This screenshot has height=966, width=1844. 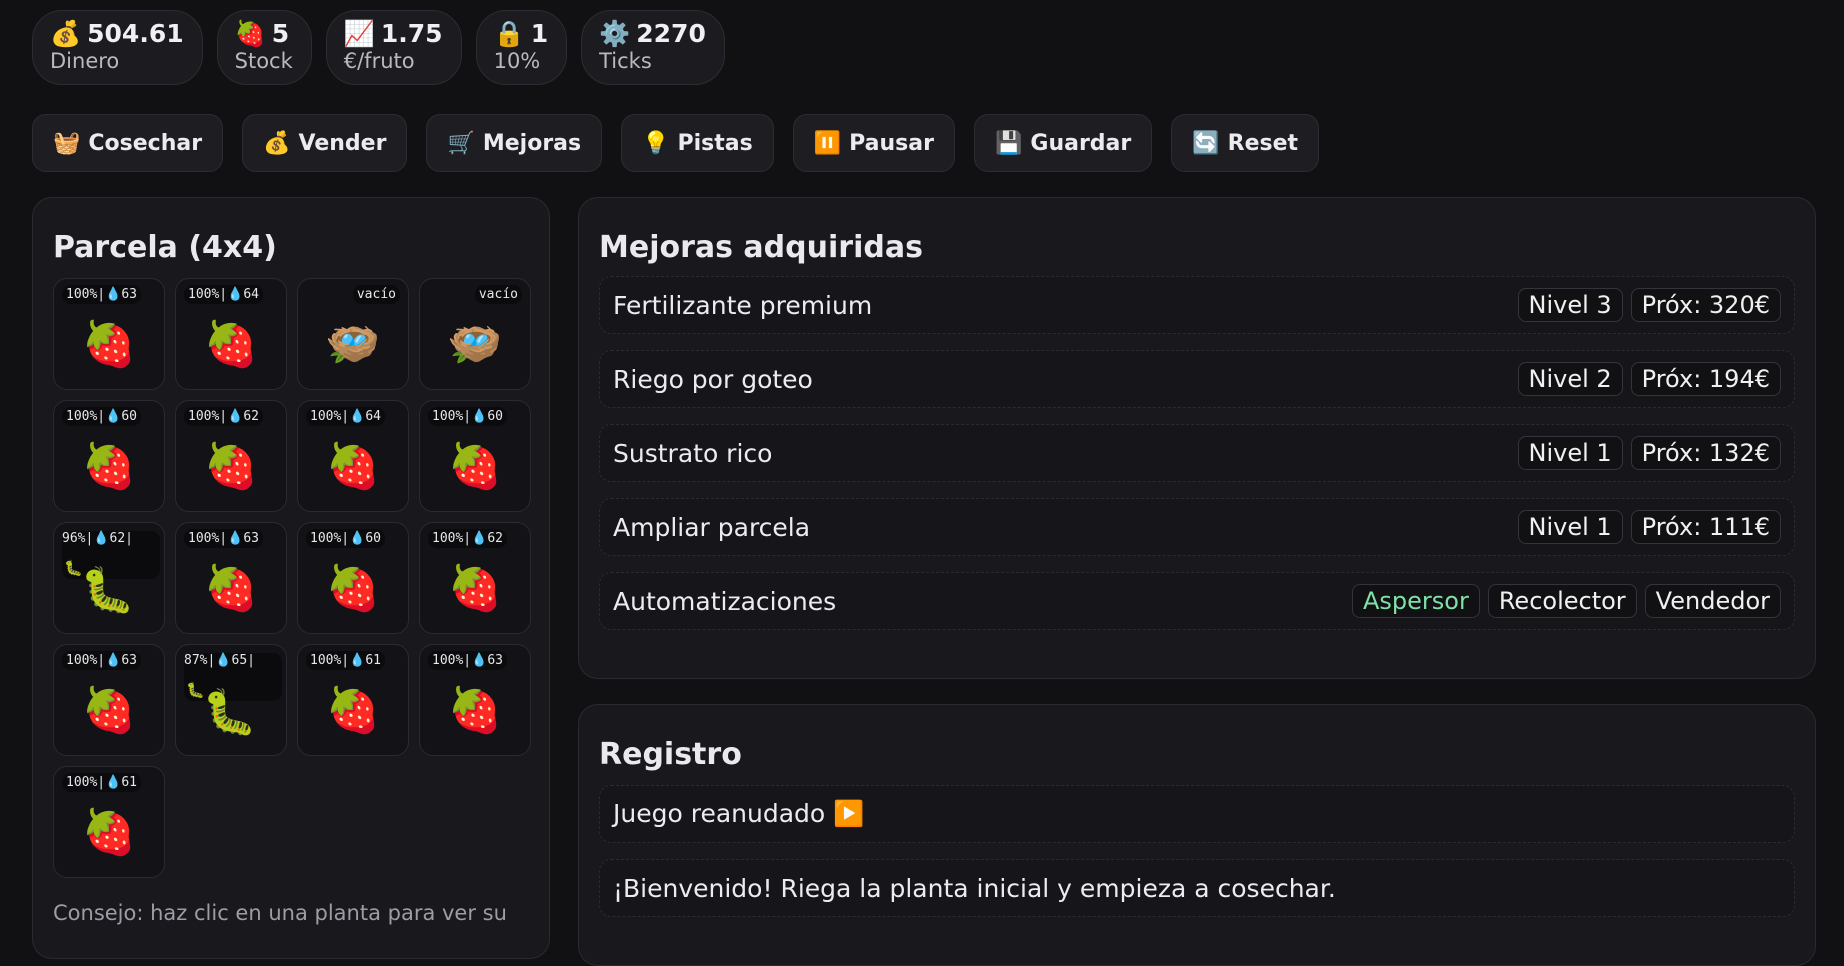 I want to click on vender-button: 💰 Vender, so click(x=325, y=143).